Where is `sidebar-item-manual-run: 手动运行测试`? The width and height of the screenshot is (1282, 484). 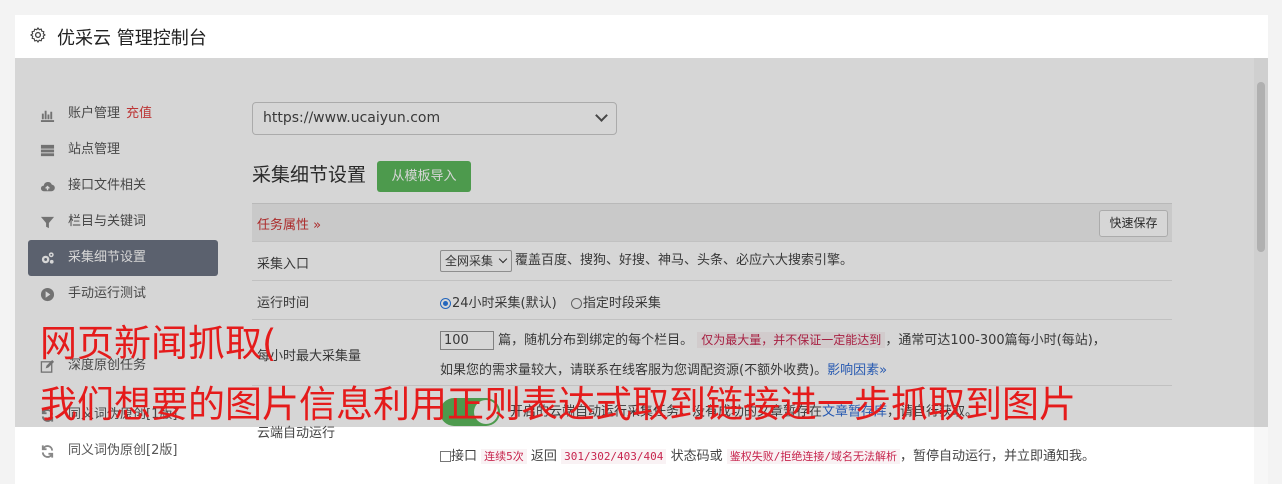
sidebar-item-manual-run: 手动运行测试 is located at coordinates (123, 294).